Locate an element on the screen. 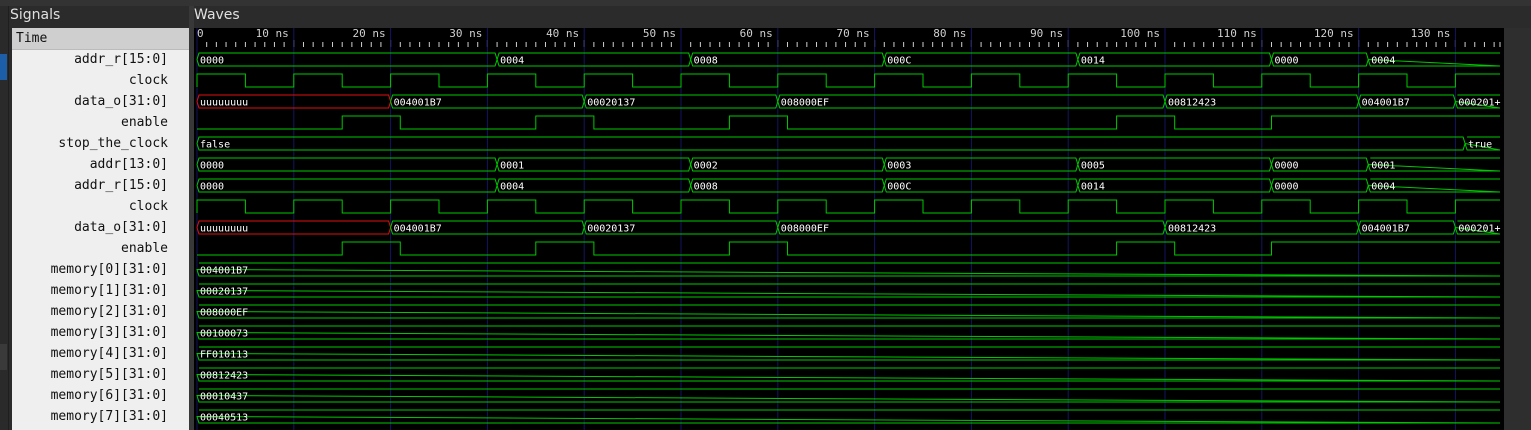  signal-name: memory[5][31:0] is located at coordinates (109, 374).